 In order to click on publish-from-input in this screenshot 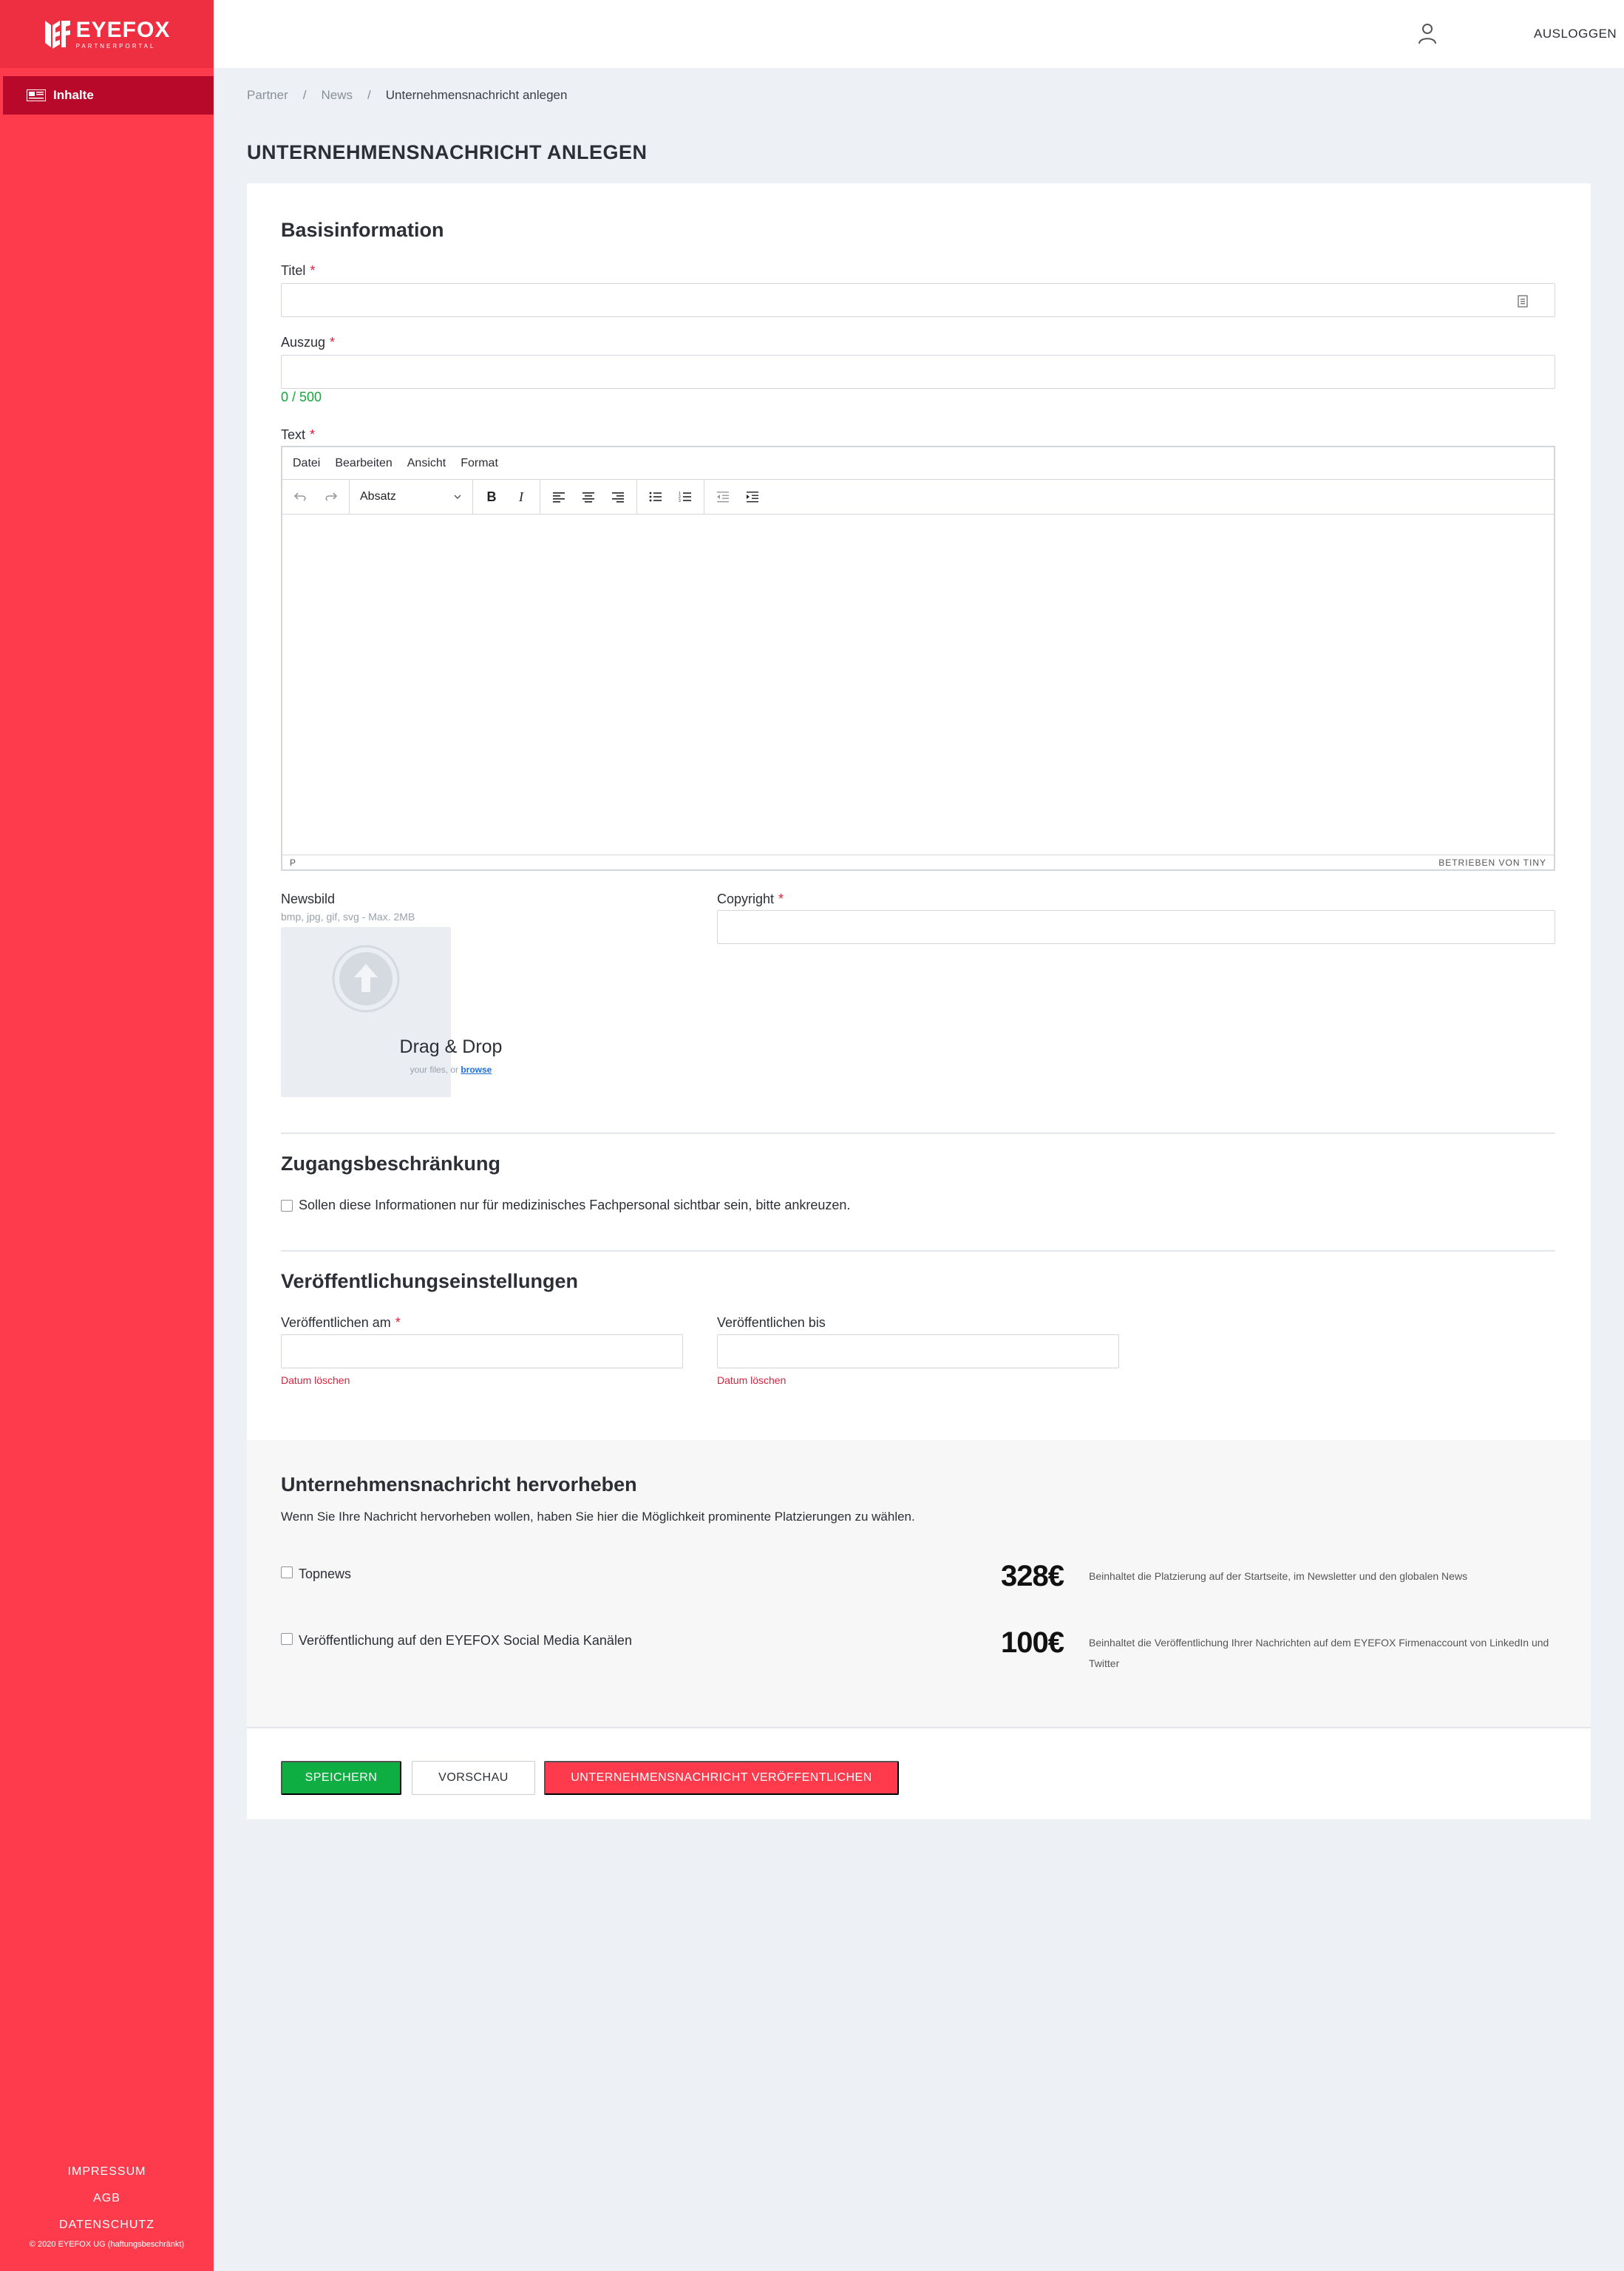, I will do `click(482, 1351)`.